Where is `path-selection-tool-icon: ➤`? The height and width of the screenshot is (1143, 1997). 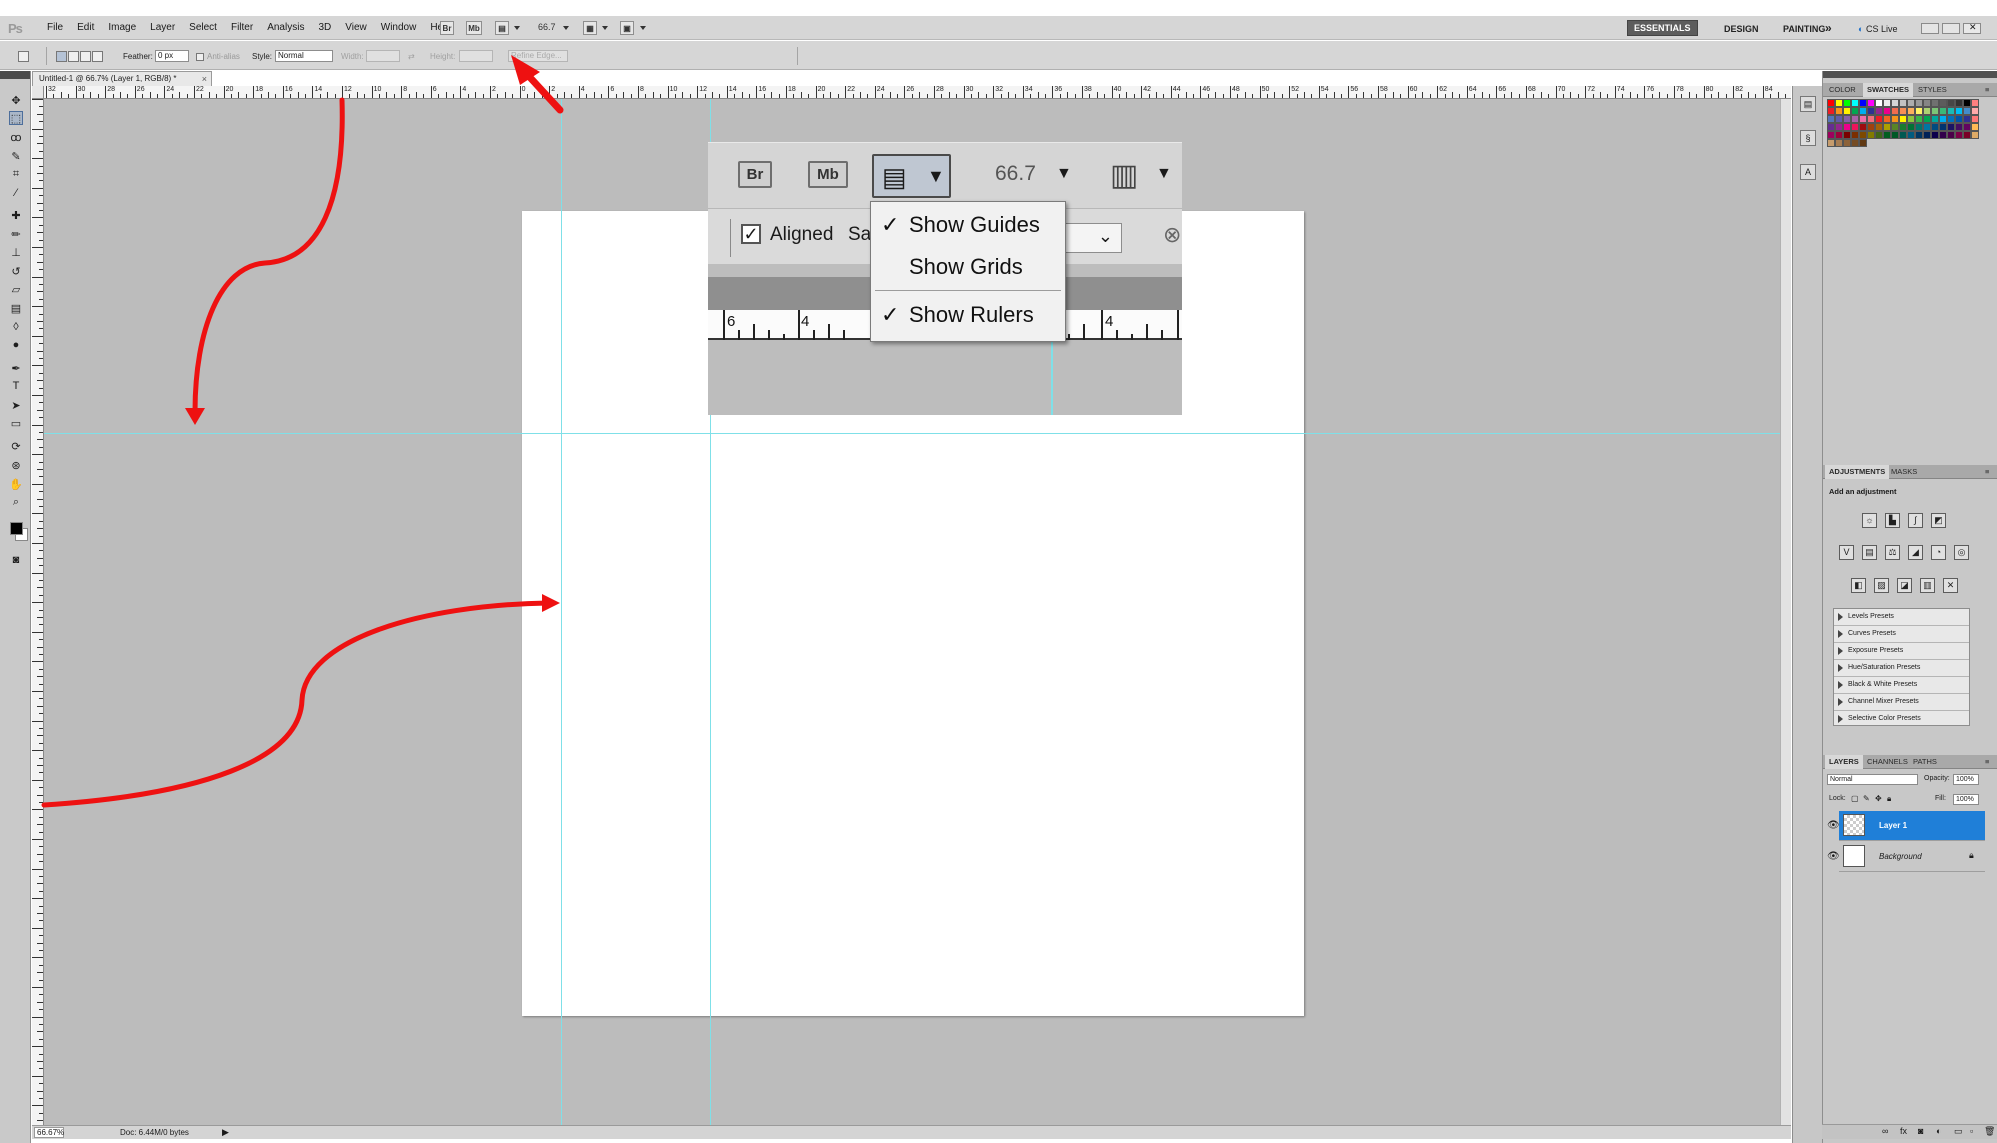
path-selection-tool-icon: ➤ is located at coordinates (16, 405).